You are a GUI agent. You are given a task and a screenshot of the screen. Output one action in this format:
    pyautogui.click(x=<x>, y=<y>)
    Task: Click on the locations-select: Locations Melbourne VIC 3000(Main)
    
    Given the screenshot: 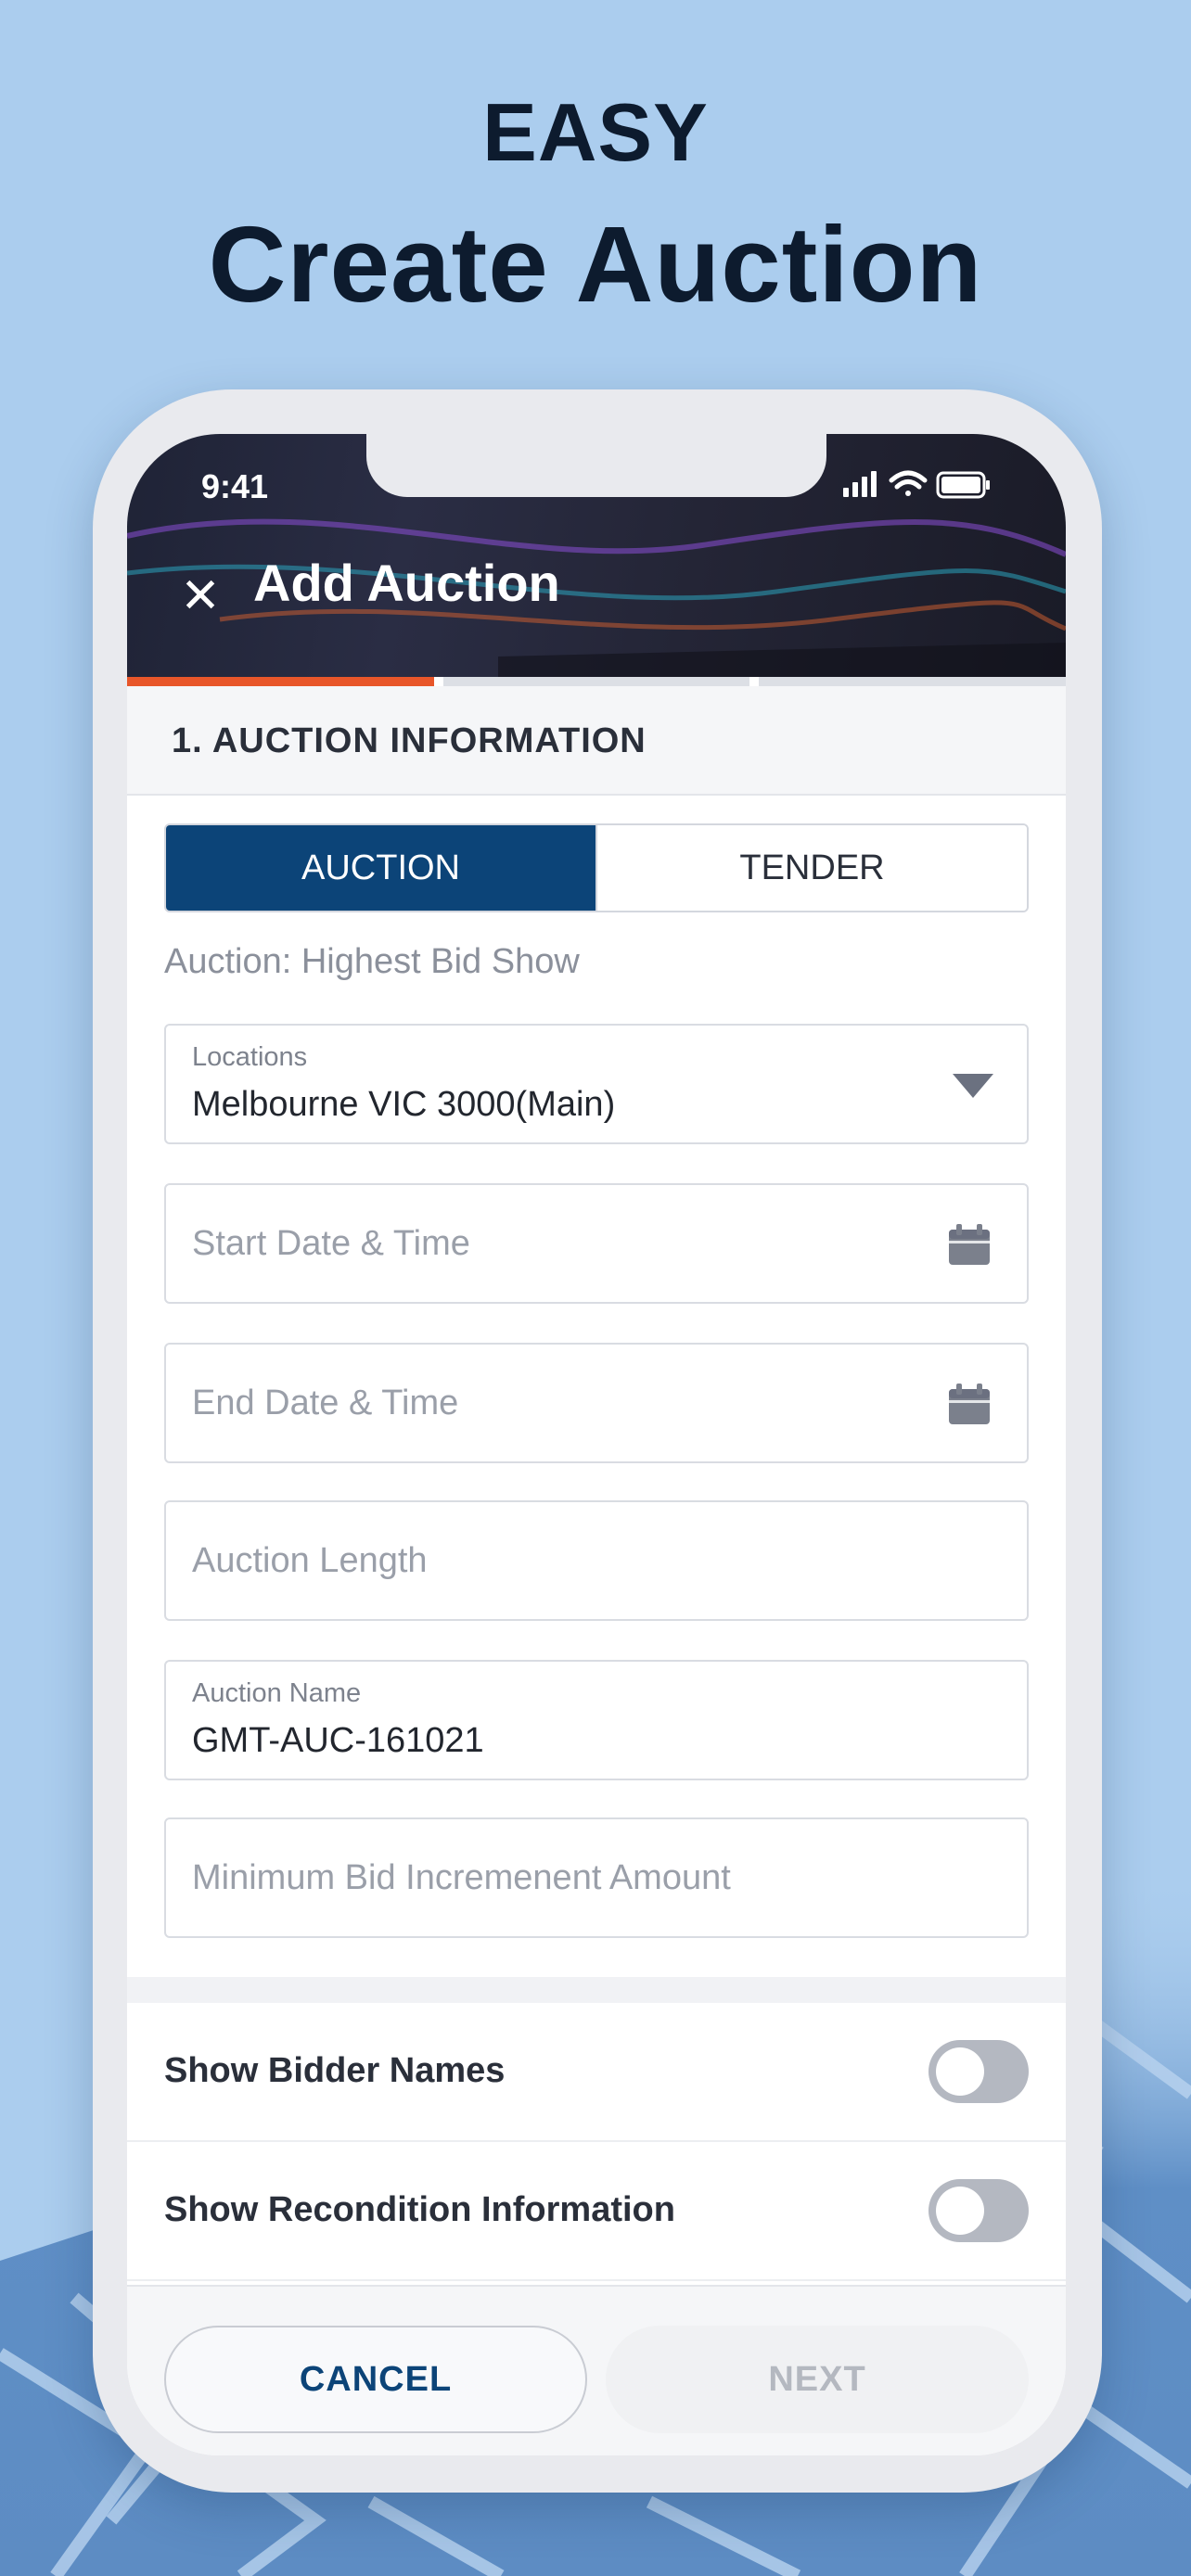 What is the action you would take?
    pyautogui.click(x=597, y=1084)
    